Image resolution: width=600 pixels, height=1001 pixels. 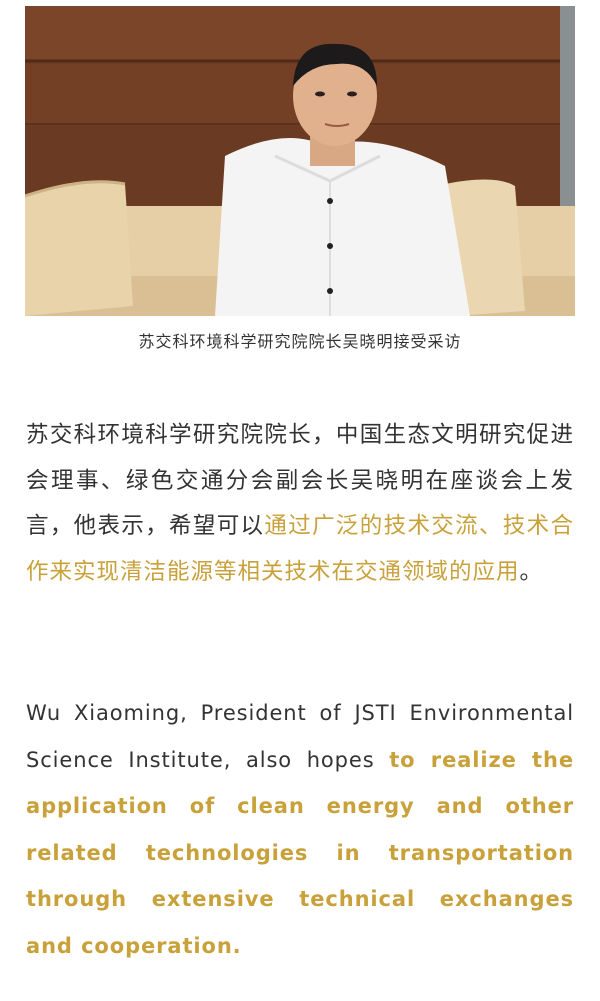 I want to click on photo-caption: 苏交科环境科学研究院院长吴晓明接受采访, so click(x=300, y=341).